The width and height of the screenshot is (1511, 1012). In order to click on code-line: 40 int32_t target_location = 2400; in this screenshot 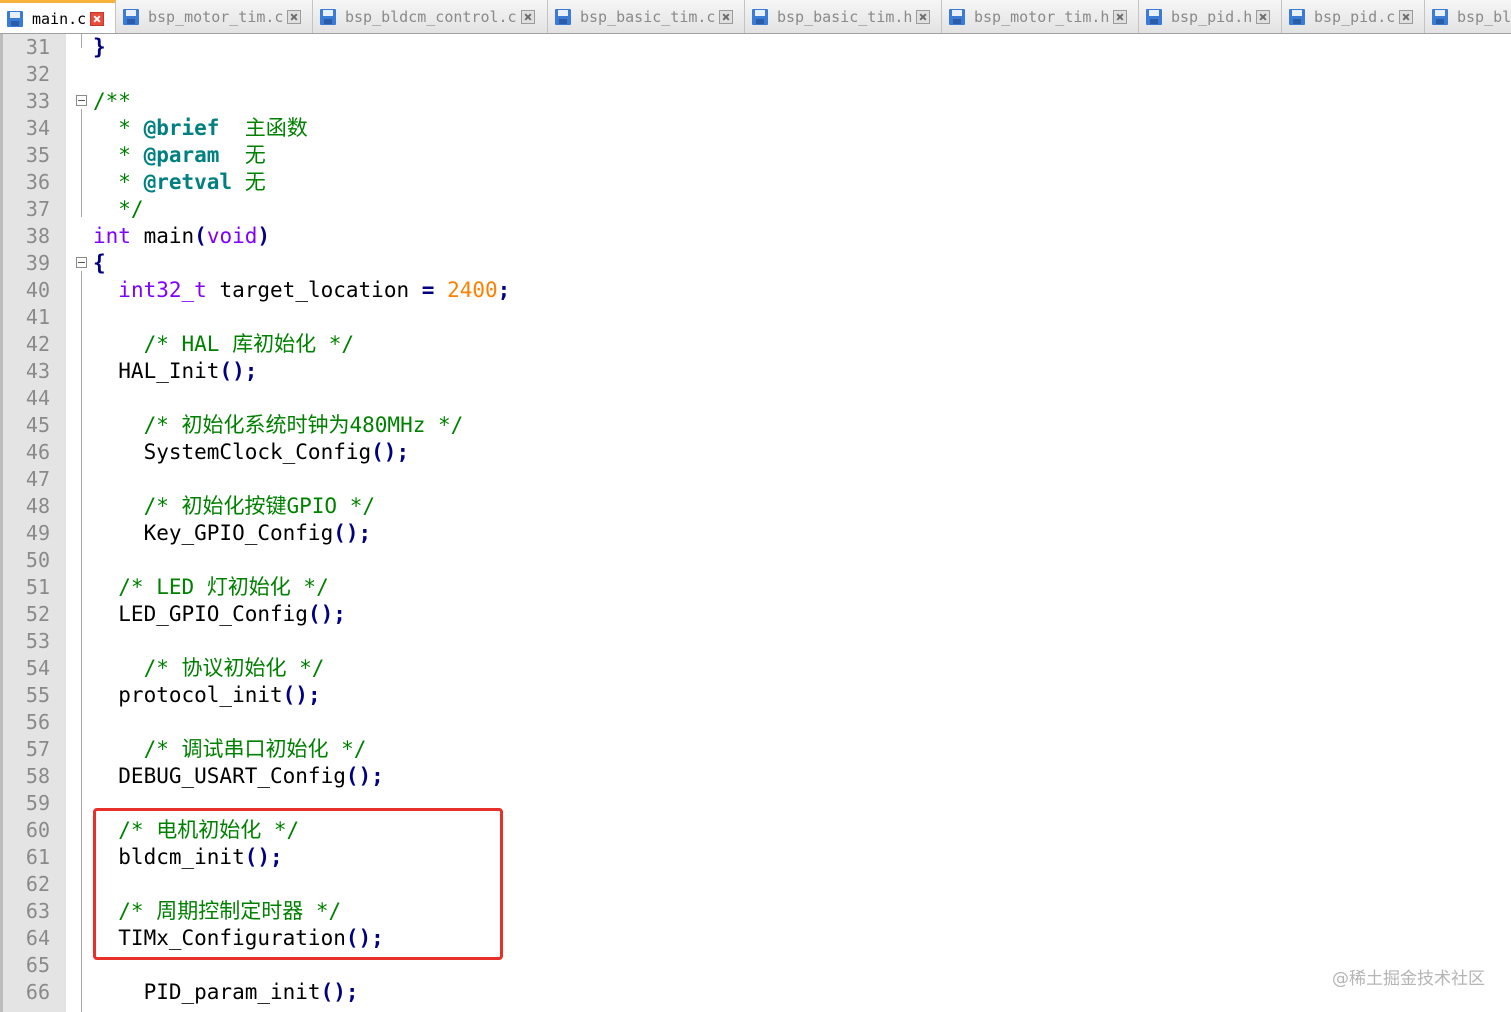, I will do `click(755, 290)`.